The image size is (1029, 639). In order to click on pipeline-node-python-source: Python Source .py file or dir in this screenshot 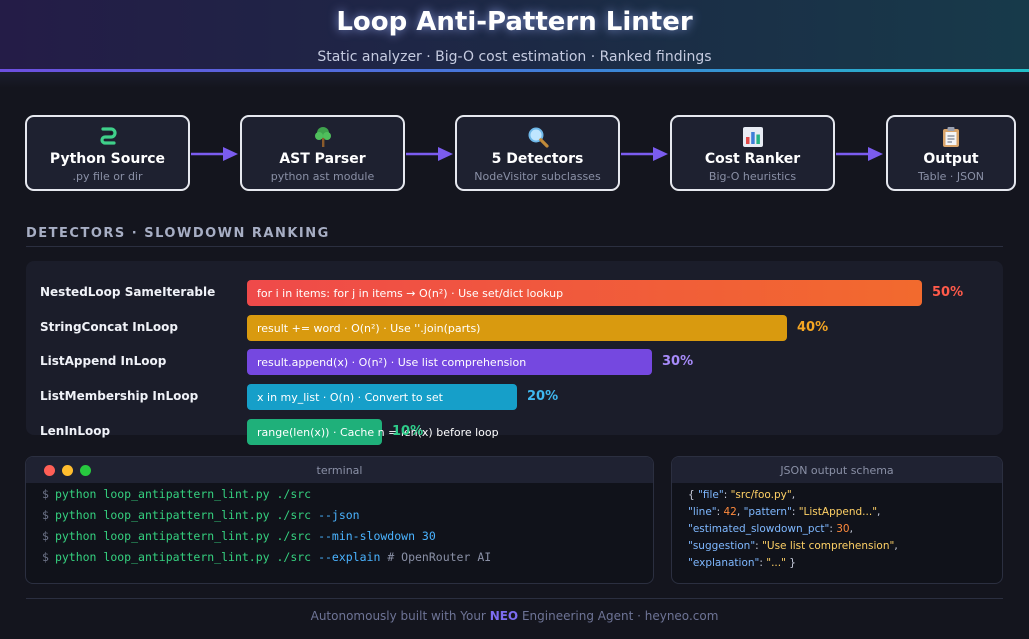, I will do `click(107, 153)`.